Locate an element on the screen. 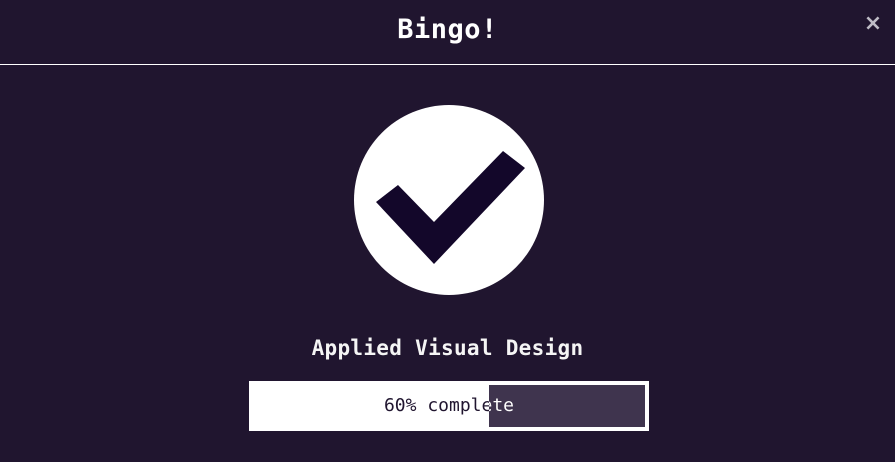 The width and height of the screenshot is (895, 462). progress-bar: 60% complete 60% complete is located at coordinates (449, 406).